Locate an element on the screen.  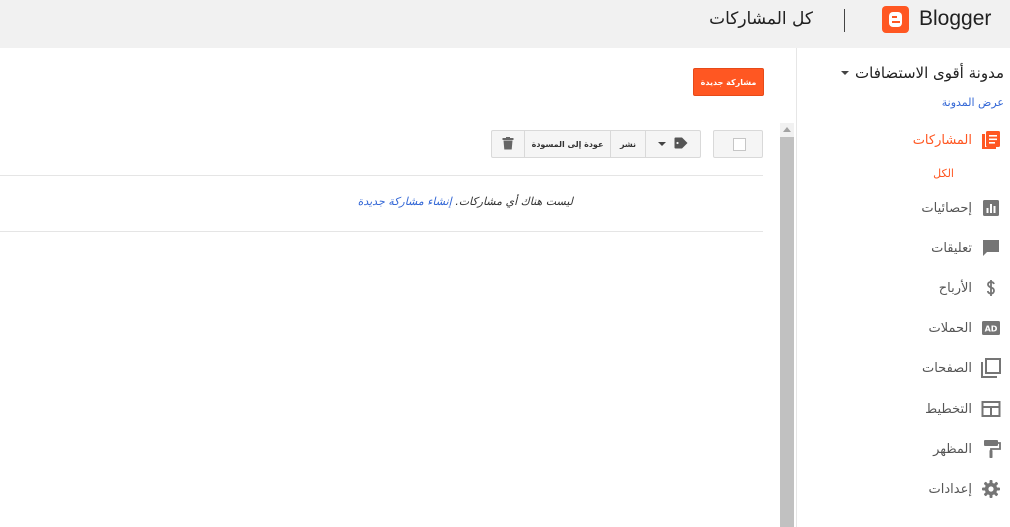
page-title: كل المشاركات is located at coordinates (761, 19).